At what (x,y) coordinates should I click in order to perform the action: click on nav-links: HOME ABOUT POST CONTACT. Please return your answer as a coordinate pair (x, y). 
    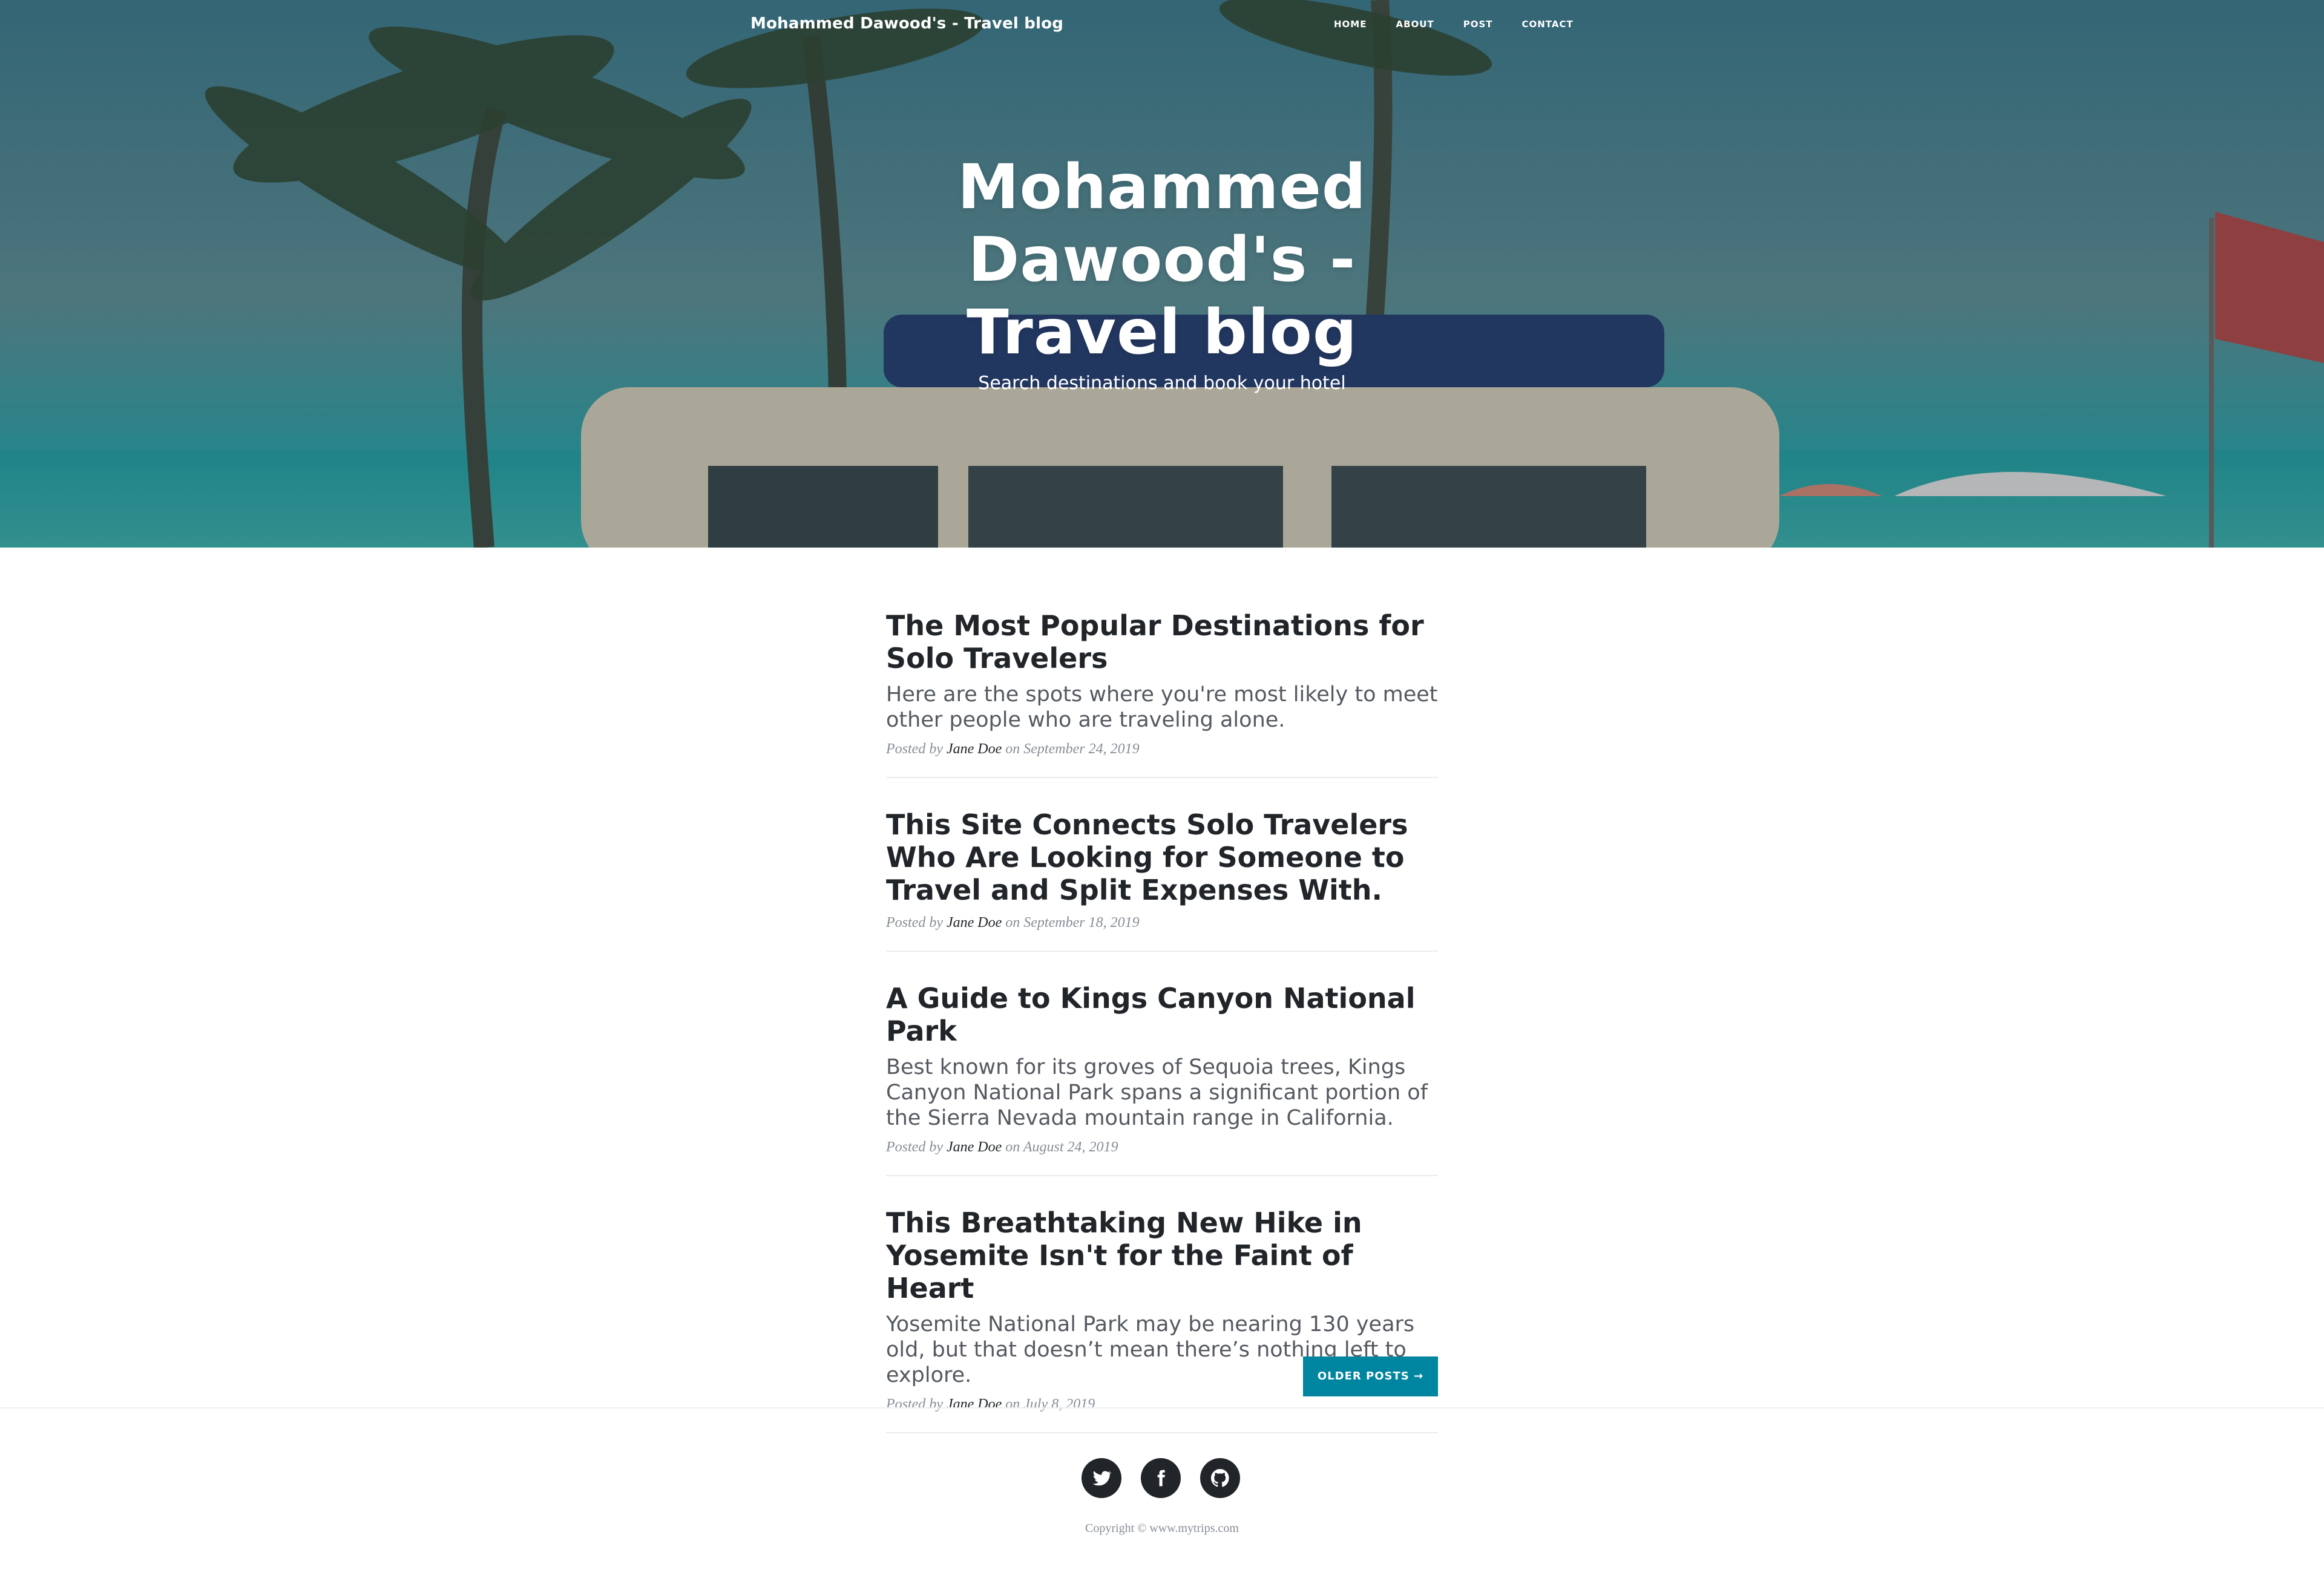
    Looking at the image, I should click on (1454, 25).